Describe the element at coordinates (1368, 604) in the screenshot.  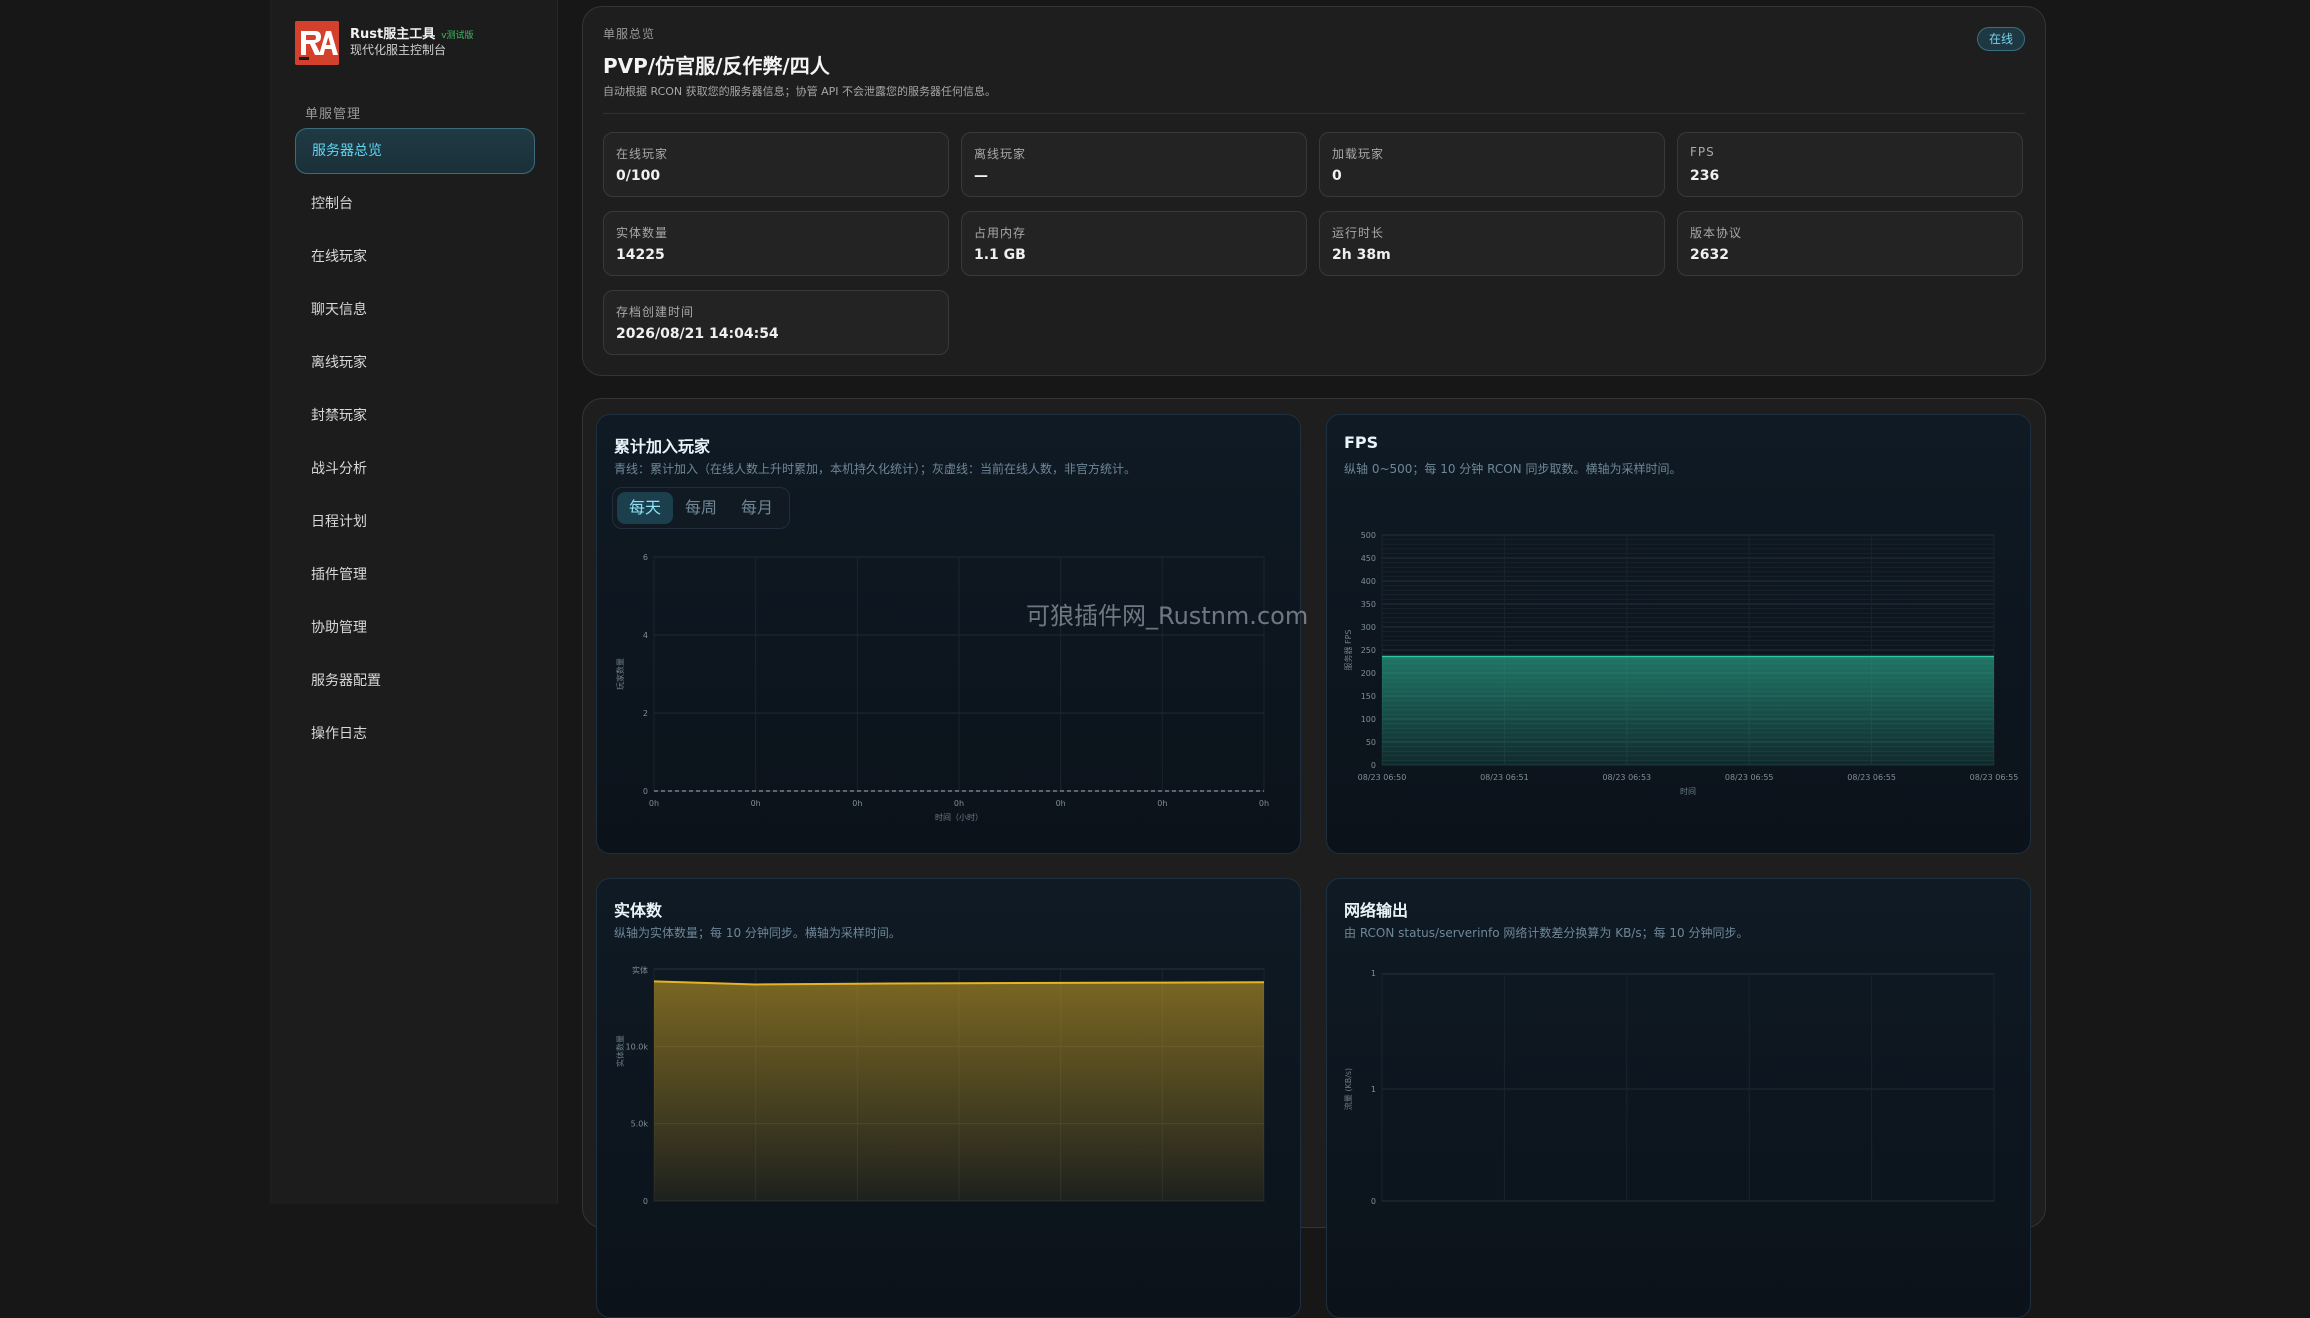
I see `y-tick-label: 350` at that location.